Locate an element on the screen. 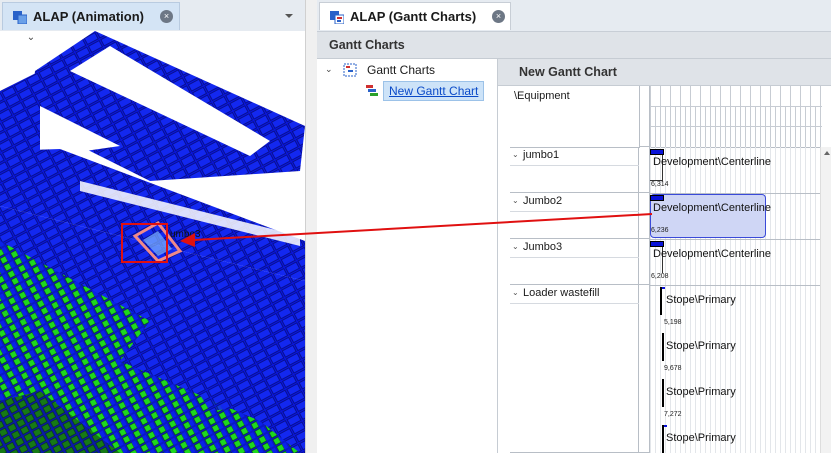 Image resolution: width=831 pixels, height=453 pixels. row-jumbo2: ⌄ Jumbo2 is located at coordinates (574, 216).